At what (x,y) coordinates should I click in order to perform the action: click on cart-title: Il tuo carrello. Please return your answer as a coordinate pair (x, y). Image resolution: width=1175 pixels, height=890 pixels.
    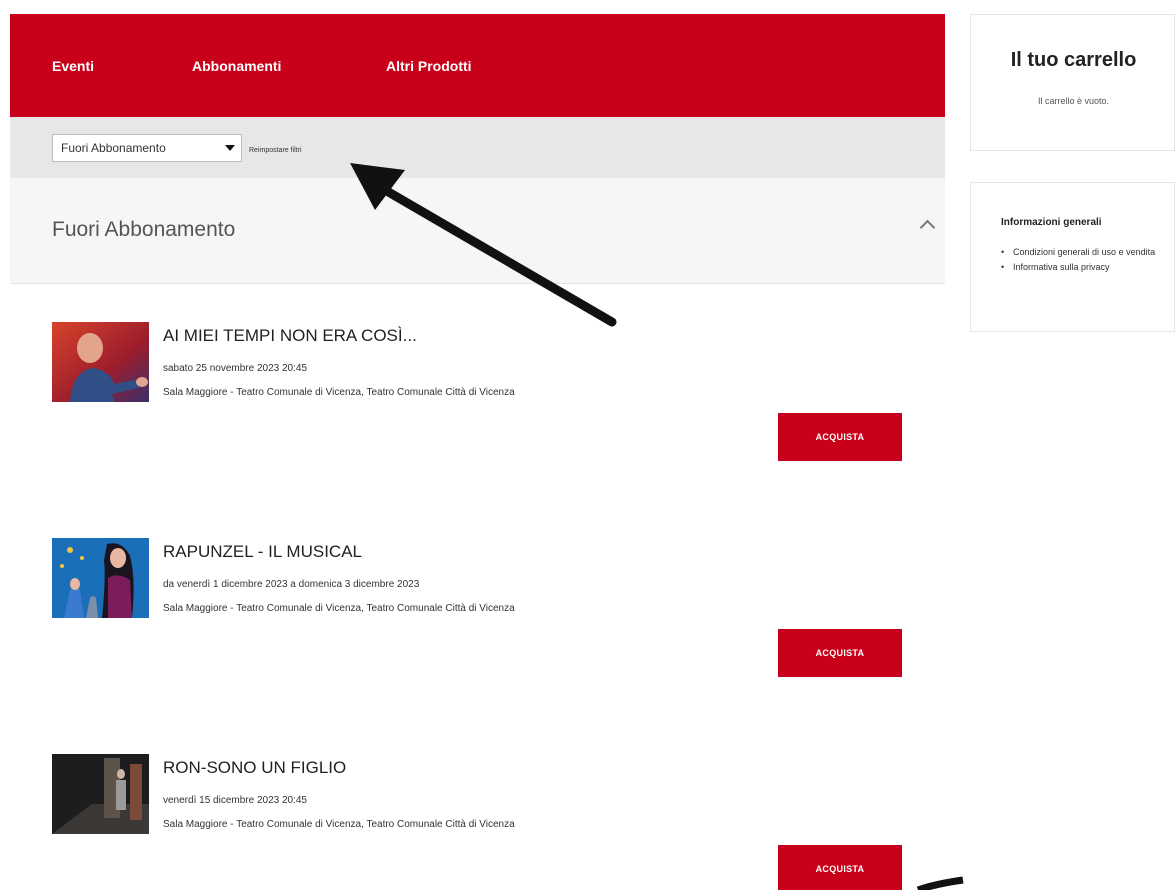
    Looking at the image, I should click on (1073, 60).